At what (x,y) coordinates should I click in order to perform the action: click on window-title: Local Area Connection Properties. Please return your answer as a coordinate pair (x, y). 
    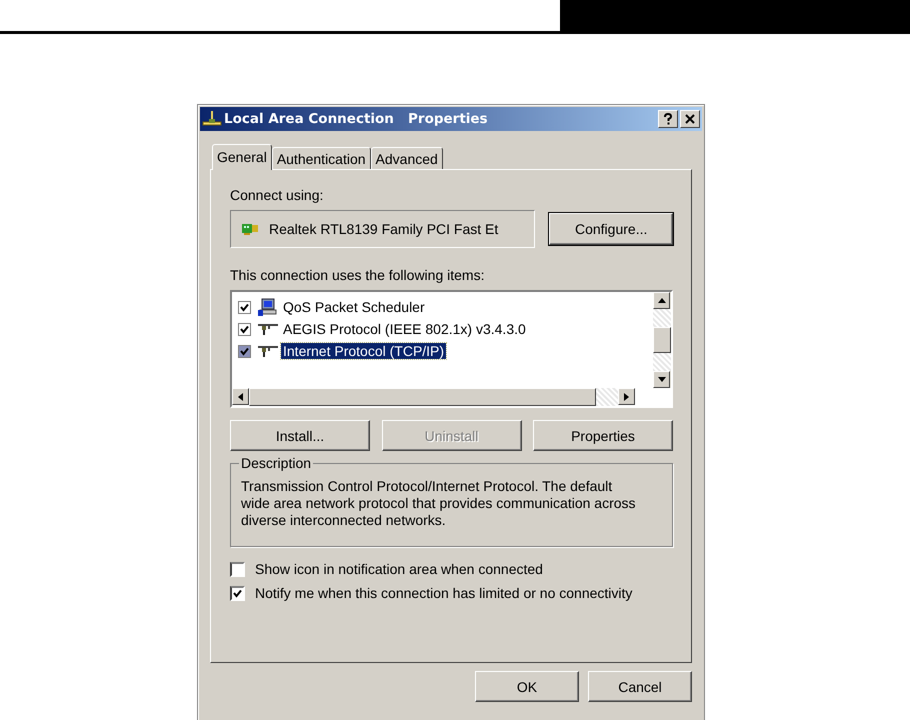
    Looking at the image, I should click on (356, 119).